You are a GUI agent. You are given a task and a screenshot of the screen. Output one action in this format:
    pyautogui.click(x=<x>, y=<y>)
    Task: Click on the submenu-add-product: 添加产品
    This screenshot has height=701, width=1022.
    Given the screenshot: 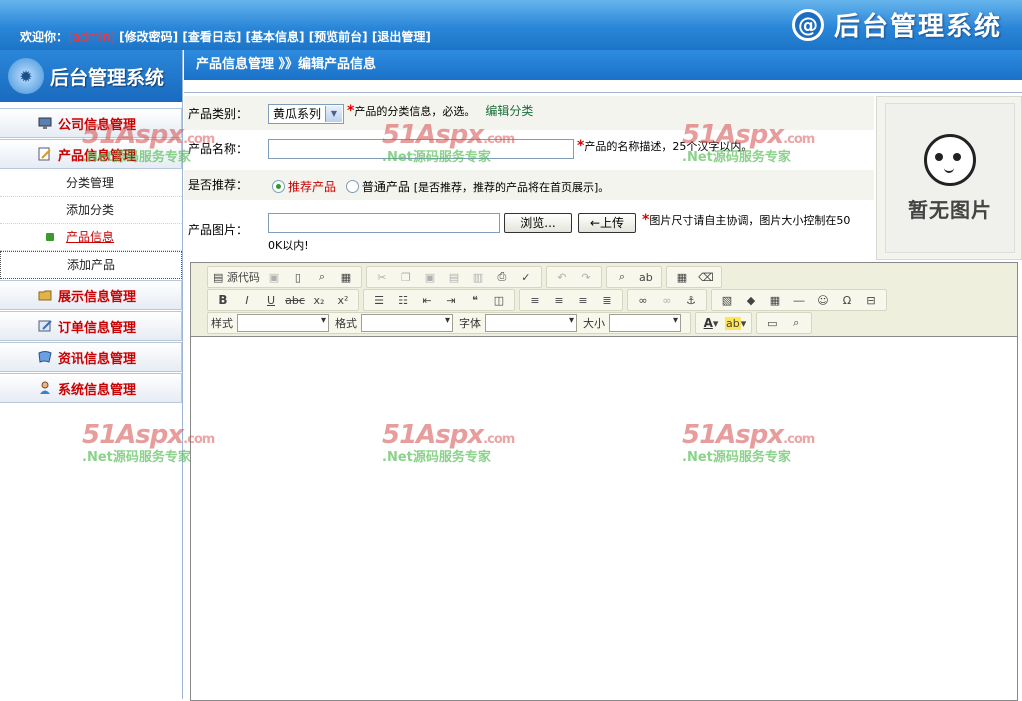 What is the action you would take?
    pyautogui.click(x=91, y=265)
    